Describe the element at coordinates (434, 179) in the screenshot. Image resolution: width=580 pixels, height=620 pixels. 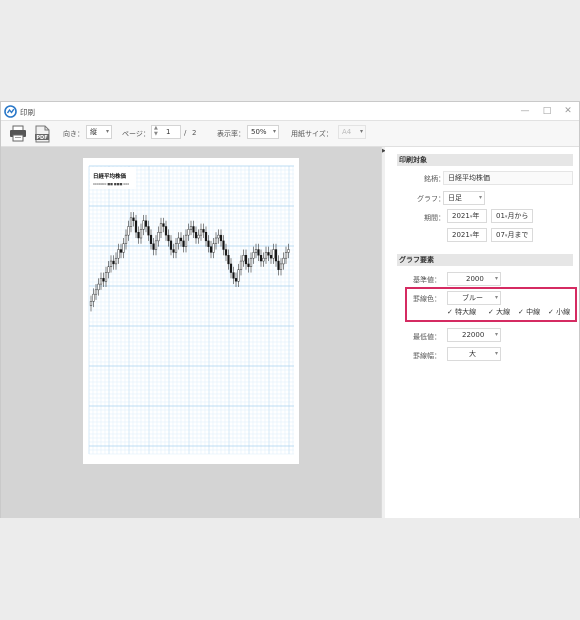
I see `stock-label: 銘柄：` at that location.